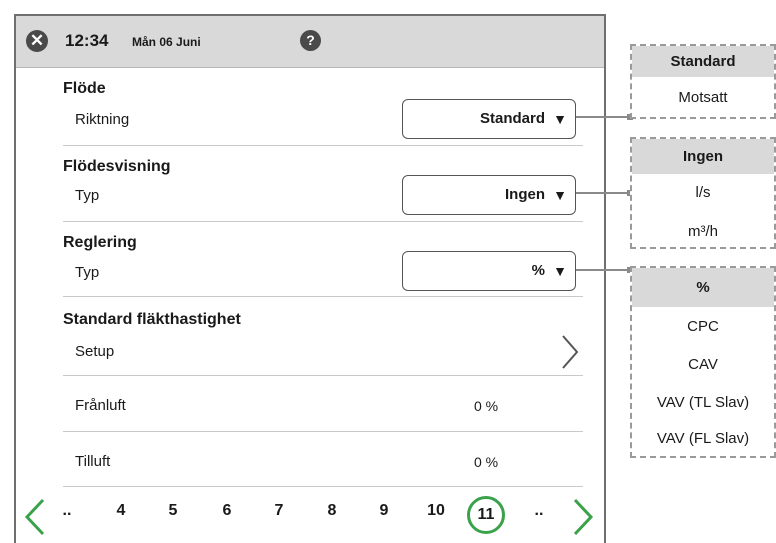 Image resolution: width=776 pixels, height=543 pixels. What do you see at coordinates (279, 511) in the screenshot?
I see `pager-item: 7` at bounding box center [279, 511].